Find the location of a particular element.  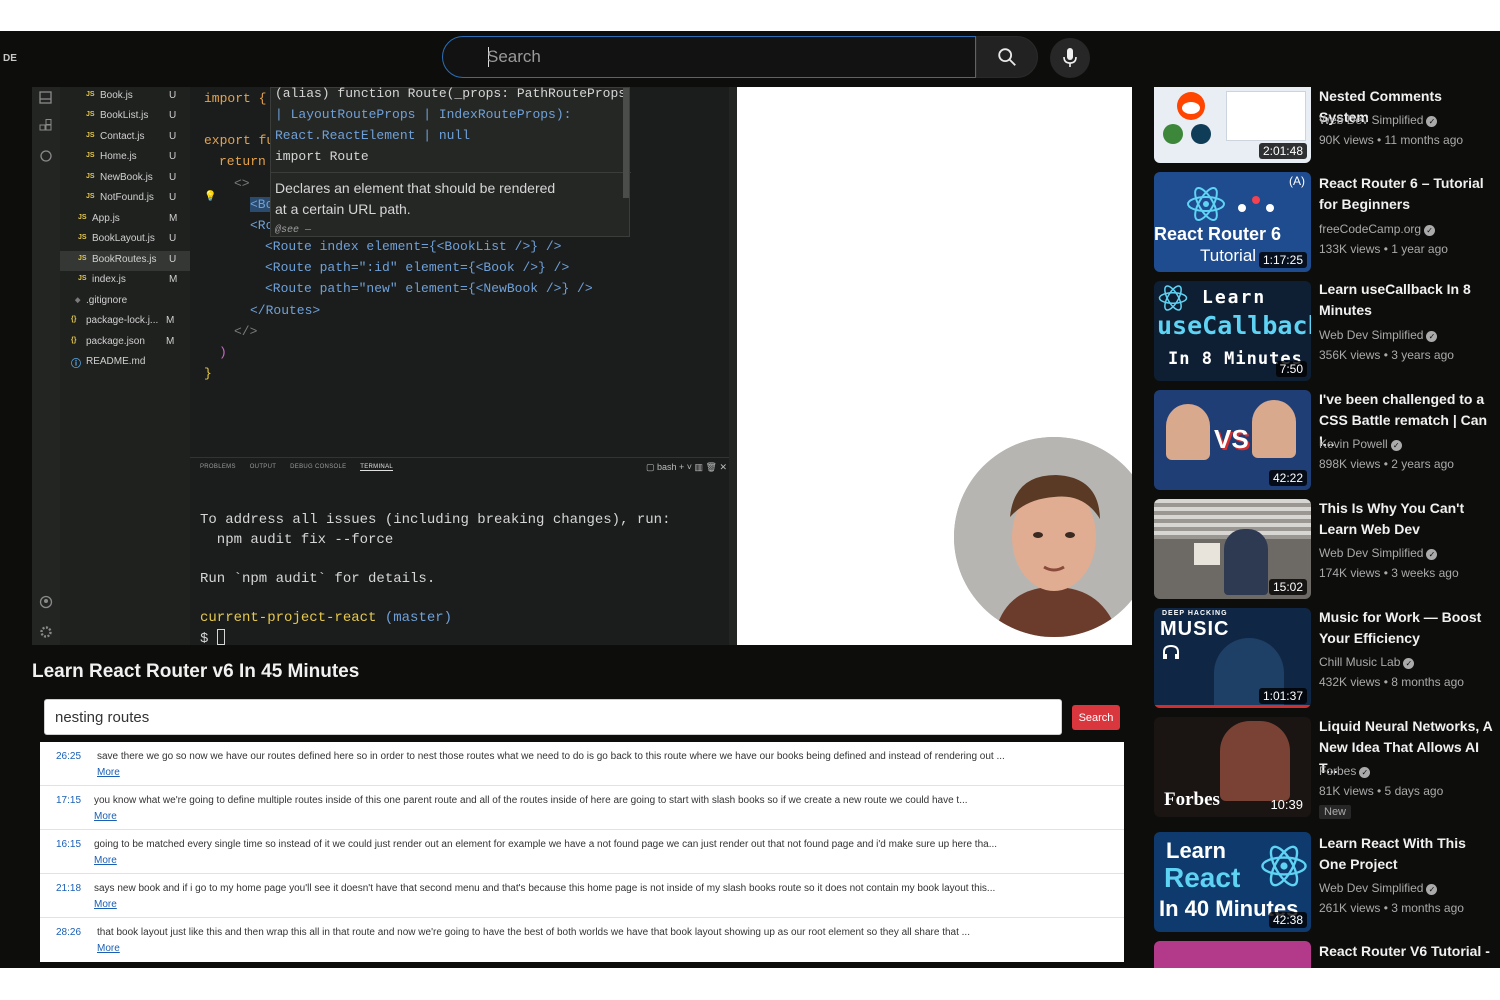

video-thumbnail: (A) React Router 6 Tutorial 1:17:25 is located at coordinates (1232, 222).